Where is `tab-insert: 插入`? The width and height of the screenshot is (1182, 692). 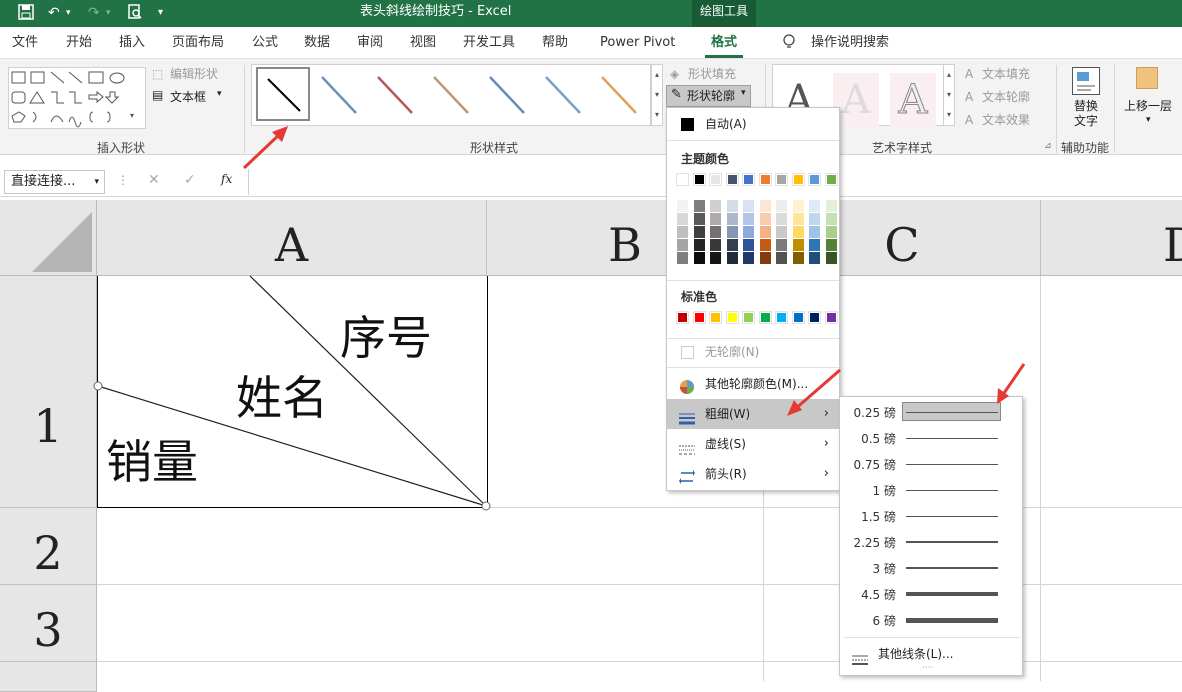
tab-insert: 插入 is located at coordinates (132, 43).